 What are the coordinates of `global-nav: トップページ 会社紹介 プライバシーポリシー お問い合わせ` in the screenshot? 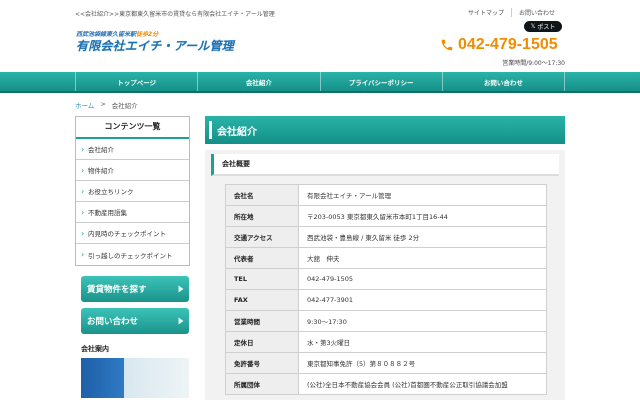 It's located at (320, 82).